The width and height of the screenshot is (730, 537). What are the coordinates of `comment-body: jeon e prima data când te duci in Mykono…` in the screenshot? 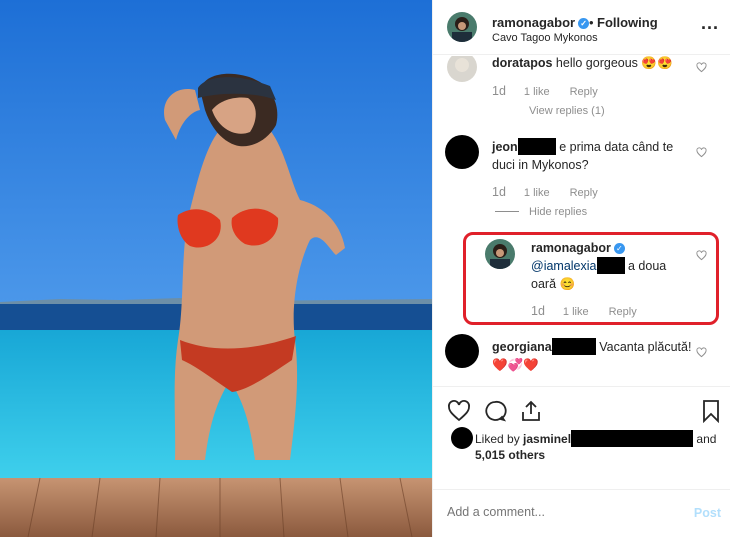 It's located at (594, 156).